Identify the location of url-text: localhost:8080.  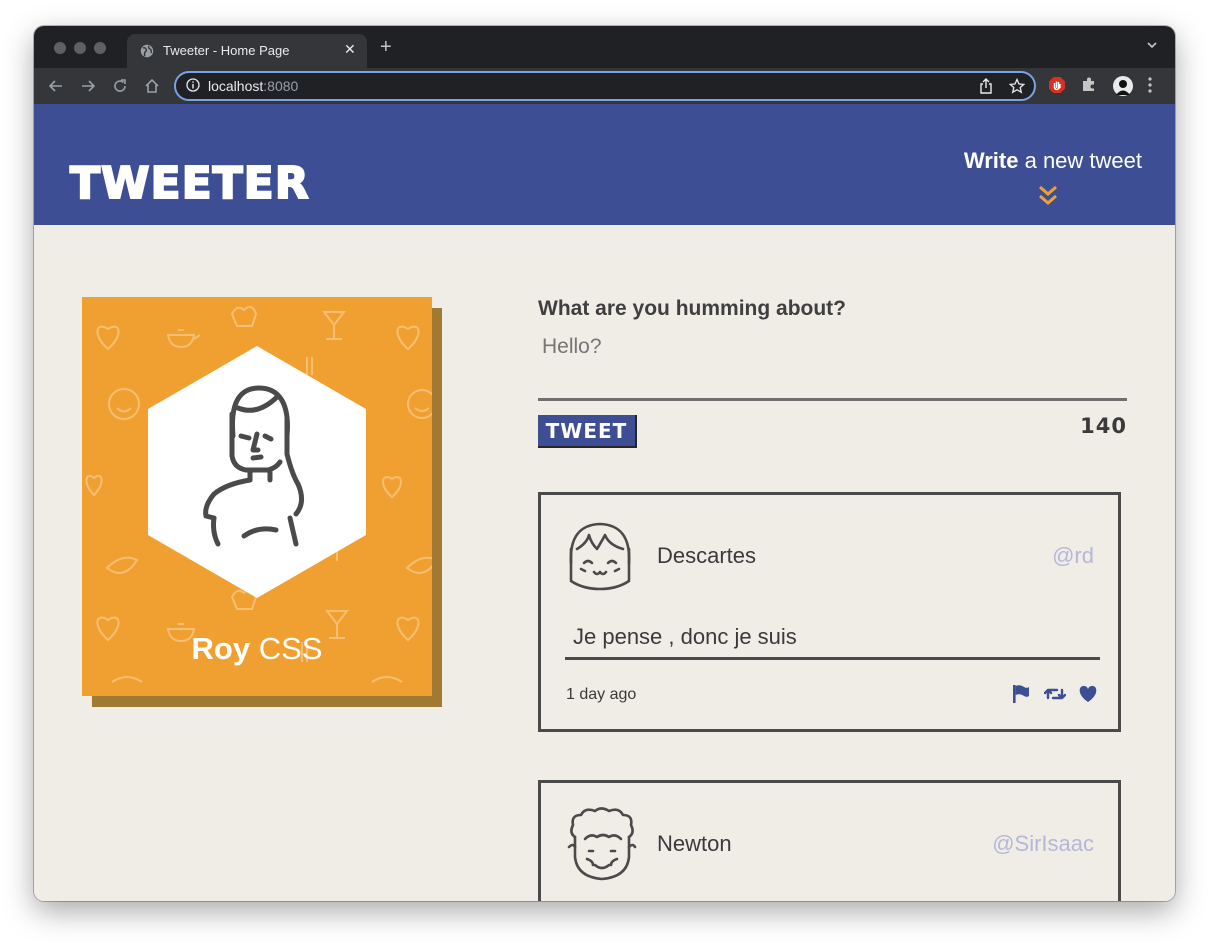
(253, 86).